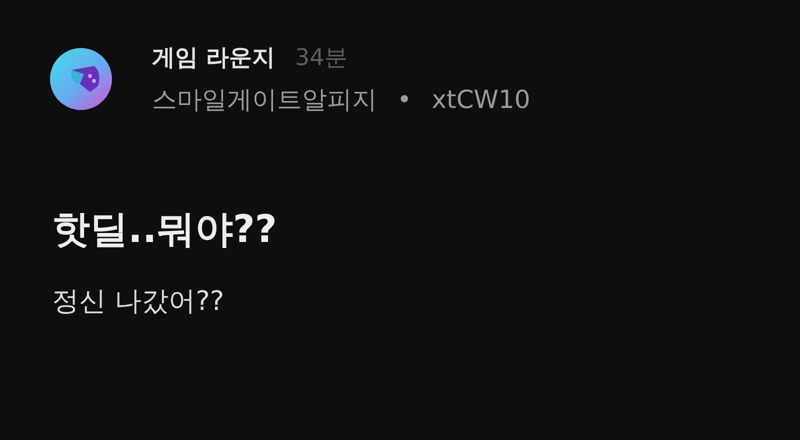 Image resolution: width=800 pixels, height=440 pixels. What do you see at coordinates (321, 58) in the screenshot?
I see `post-time: 34분` at bounding box center [321, 58].